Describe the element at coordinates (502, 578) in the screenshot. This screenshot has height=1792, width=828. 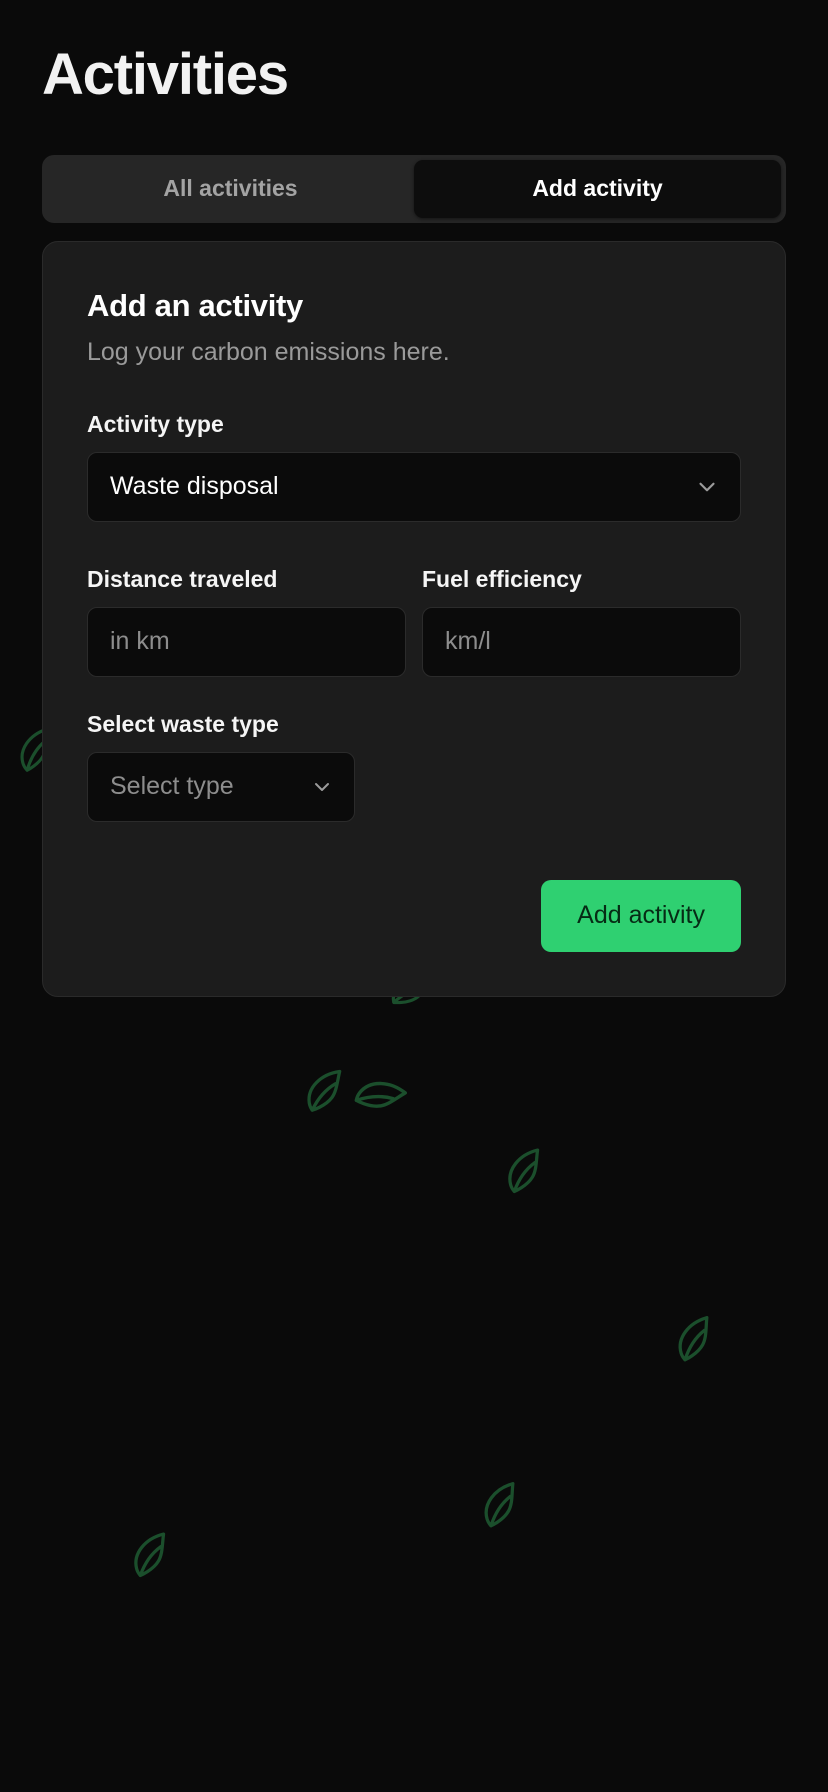
I see `fuel-efficiency-label: Fuel efficiency` at that location.